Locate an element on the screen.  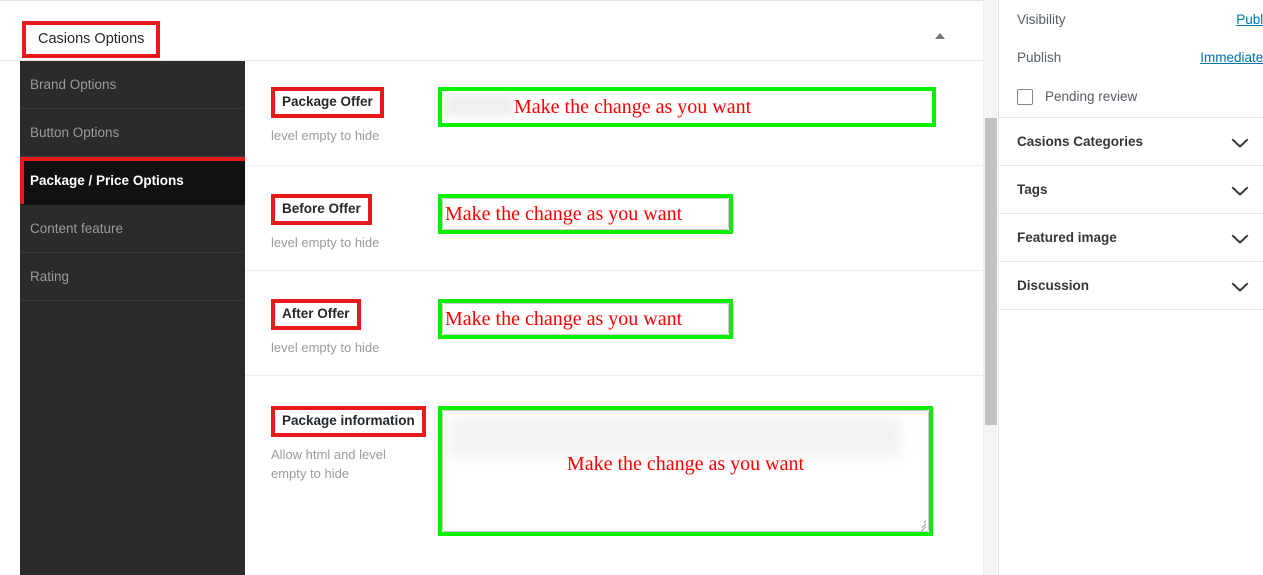
panel-casions-categories: Casions Categories is located at coordinates (1131, 142).